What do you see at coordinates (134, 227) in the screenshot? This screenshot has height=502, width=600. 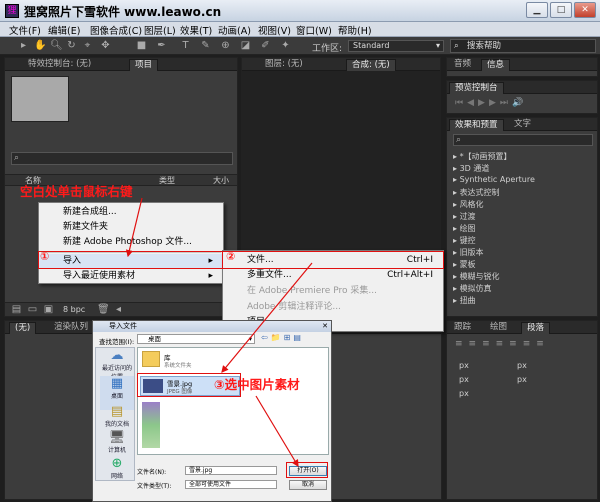 I see `arrow-to-import` at bounding box center [134, 227].